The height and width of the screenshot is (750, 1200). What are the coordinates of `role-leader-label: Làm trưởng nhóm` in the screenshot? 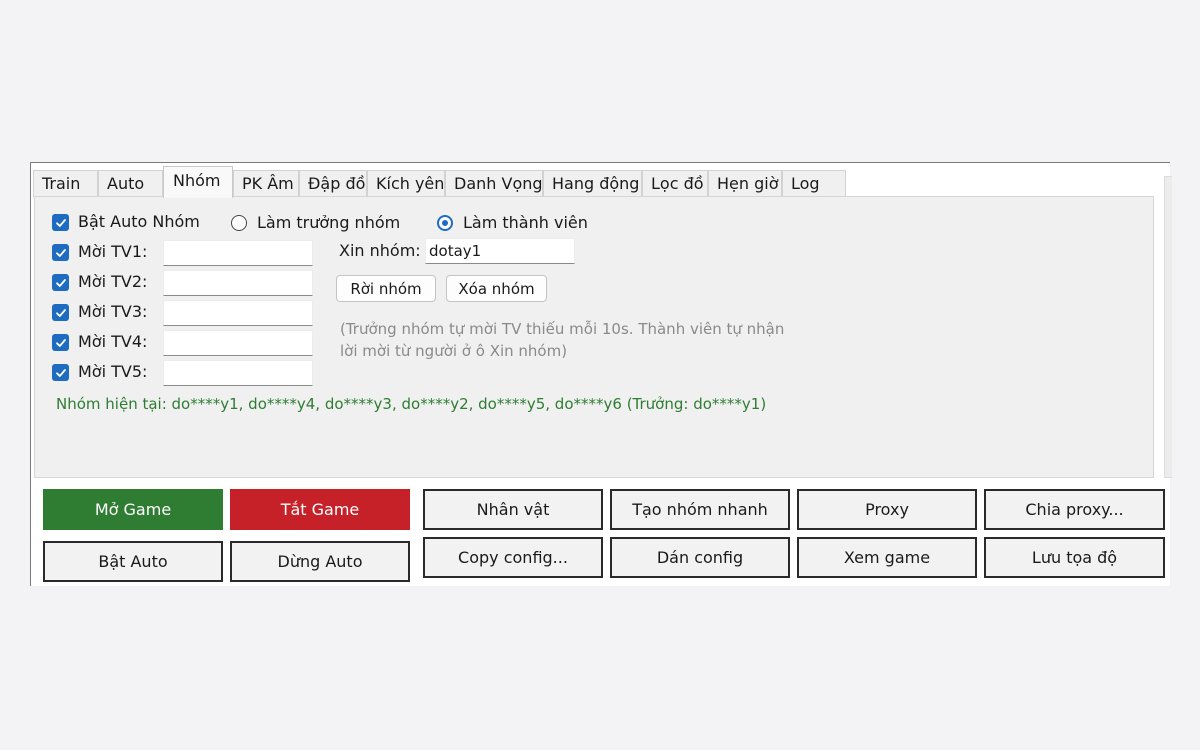 It's located at (329, 222).